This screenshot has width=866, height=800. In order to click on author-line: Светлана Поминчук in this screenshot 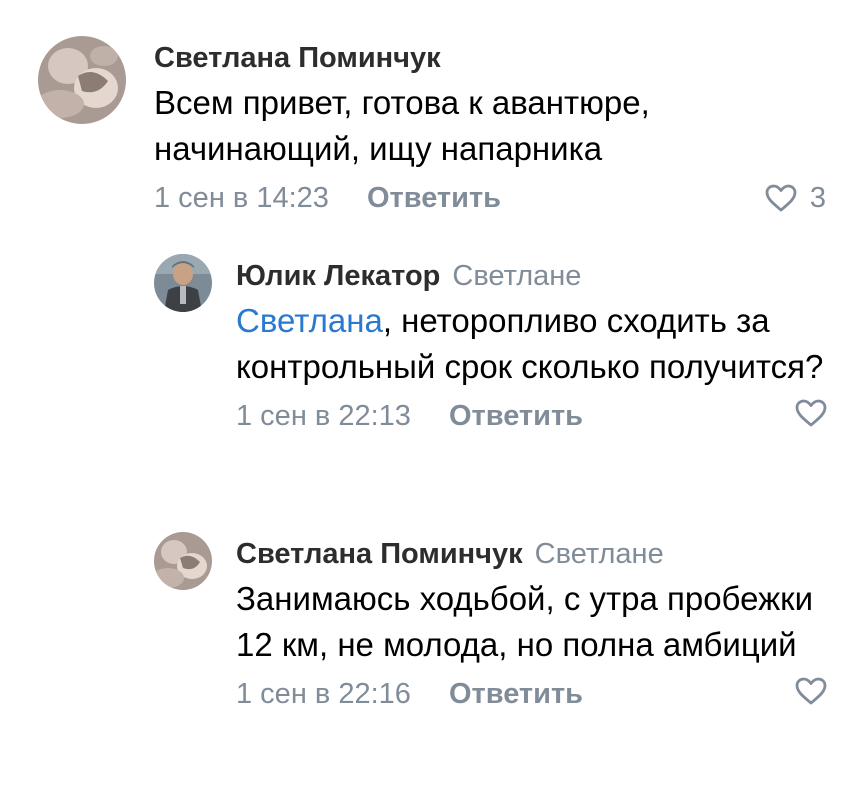, I will do `click(499, 58)`.